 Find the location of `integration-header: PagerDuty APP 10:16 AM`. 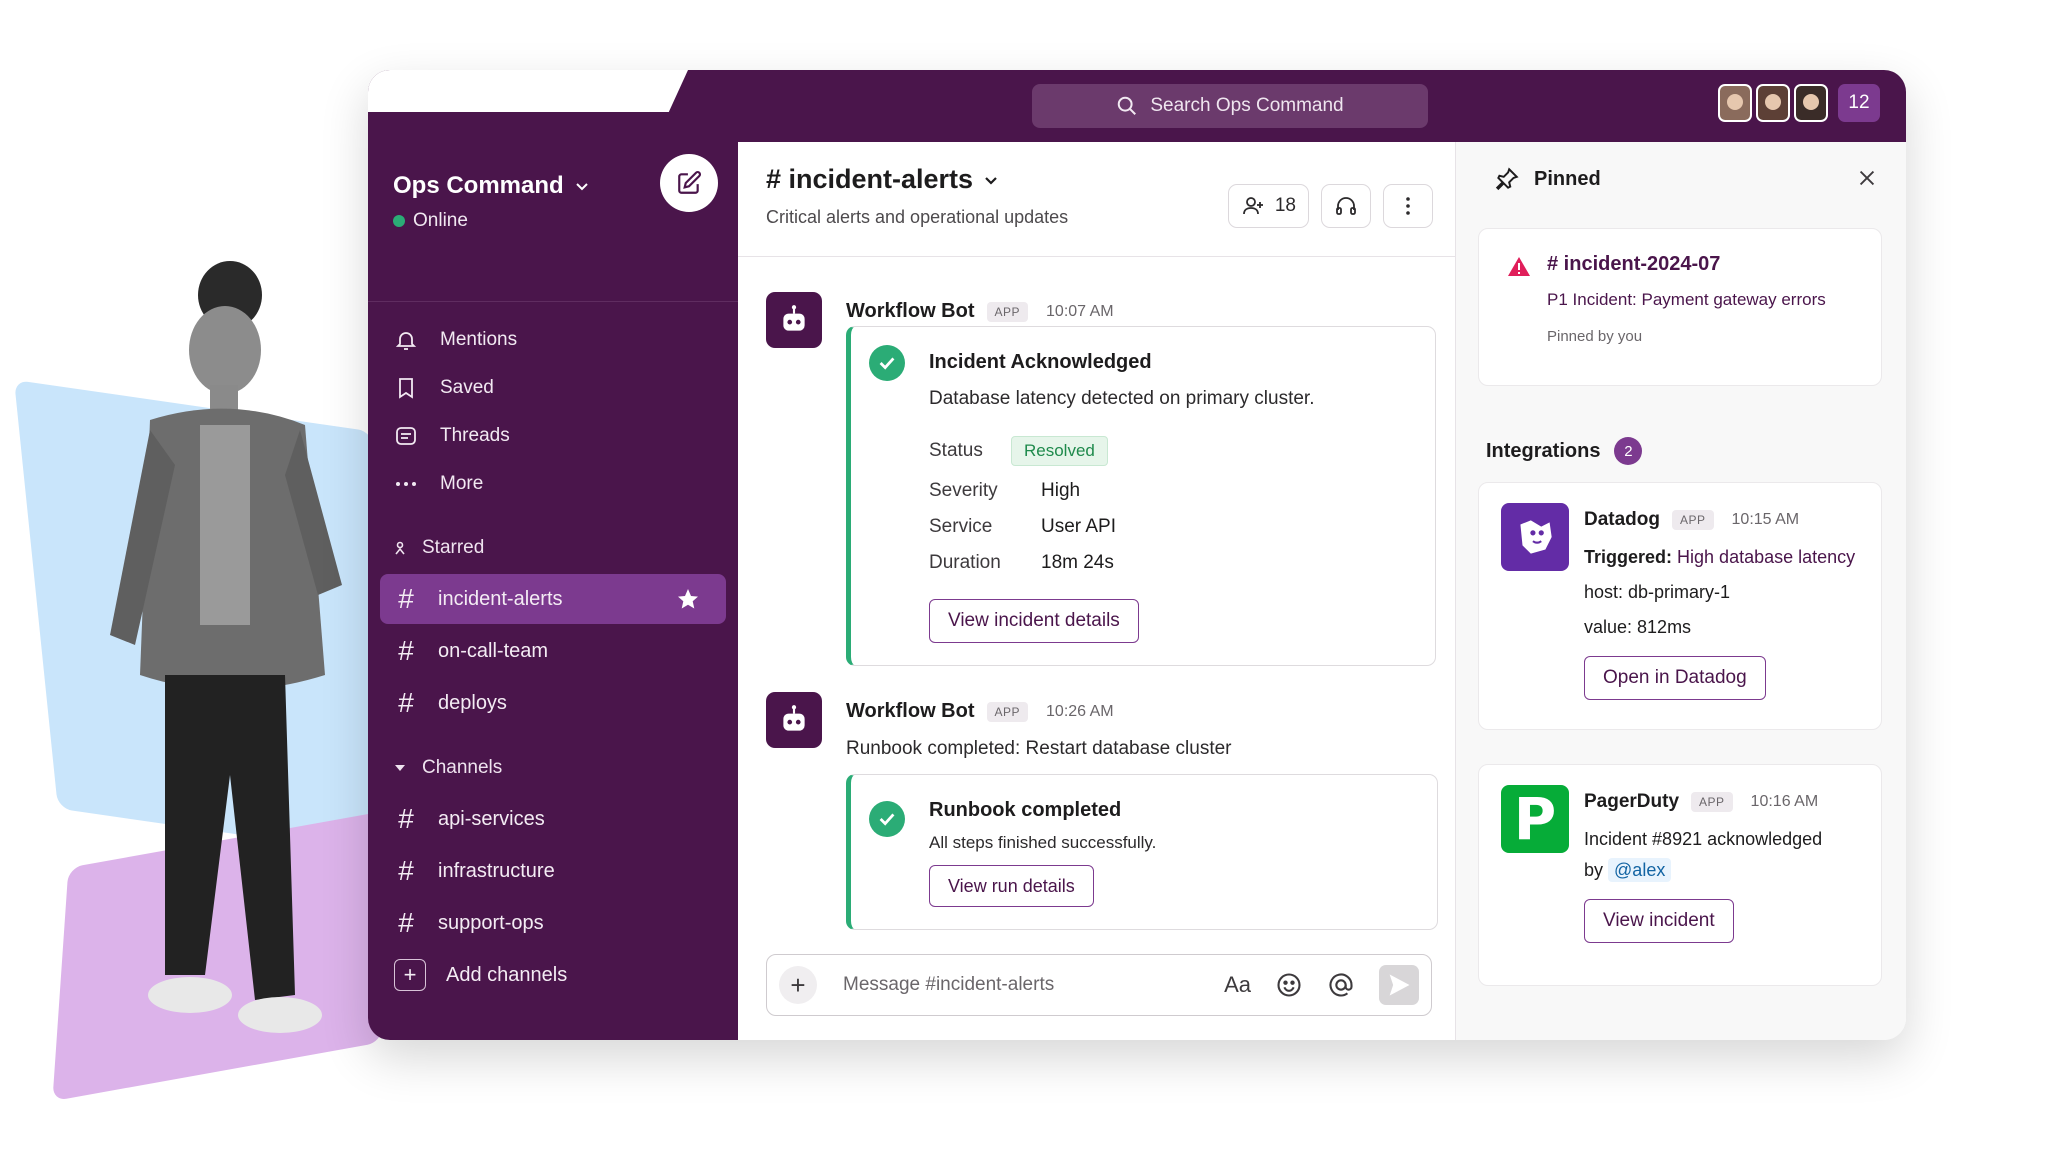

integration-header: PagerDuty APP 10:16 AM is located at coordinates (1727, 802).